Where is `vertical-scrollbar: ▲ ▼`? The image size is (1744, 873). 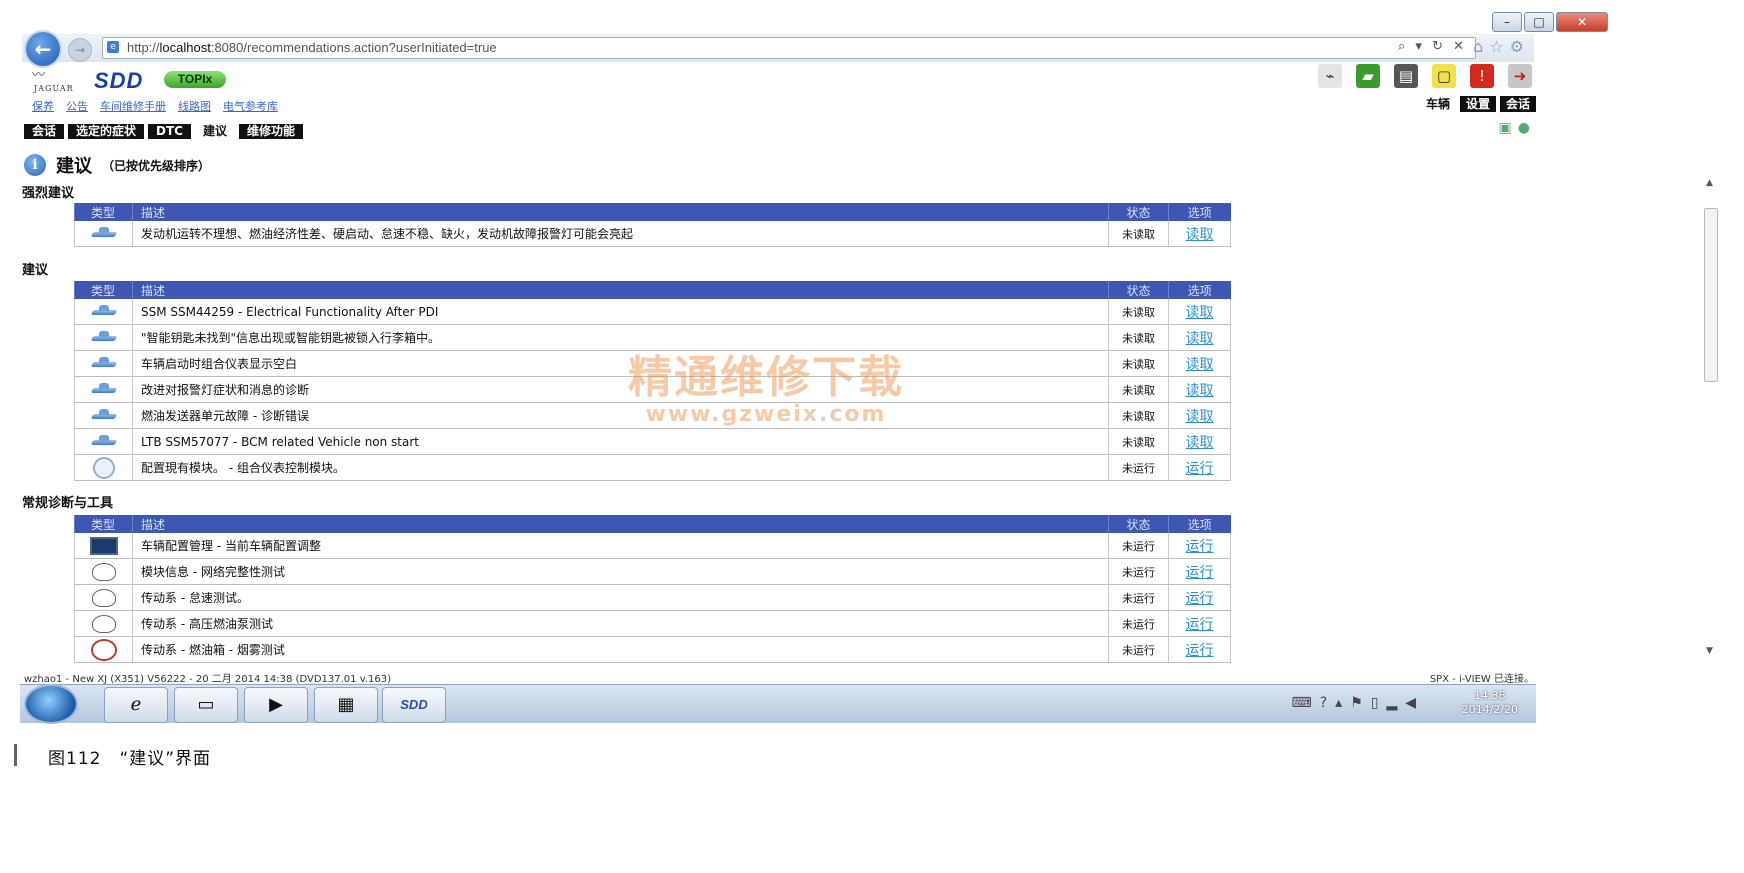 vertical-scrollbar: ▲ ▼ is located at coordinates (1710, 417).